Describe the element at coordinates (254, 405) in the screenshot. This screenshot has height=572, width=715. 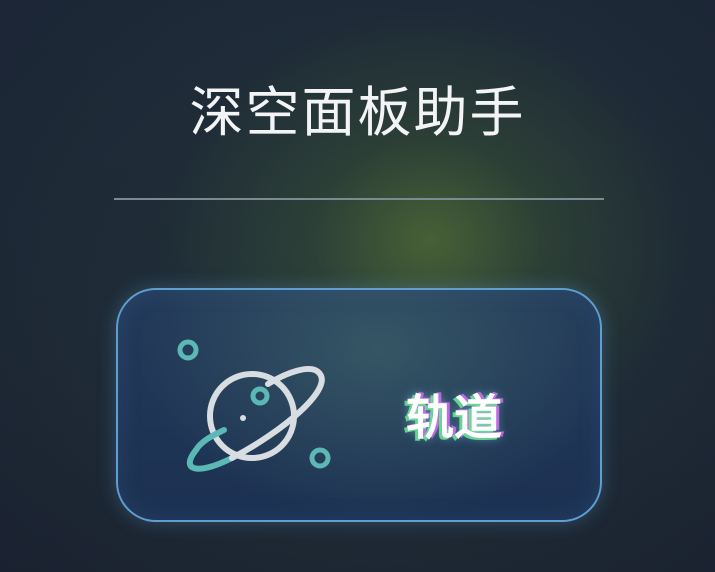
I see `planet-icon` at that location.